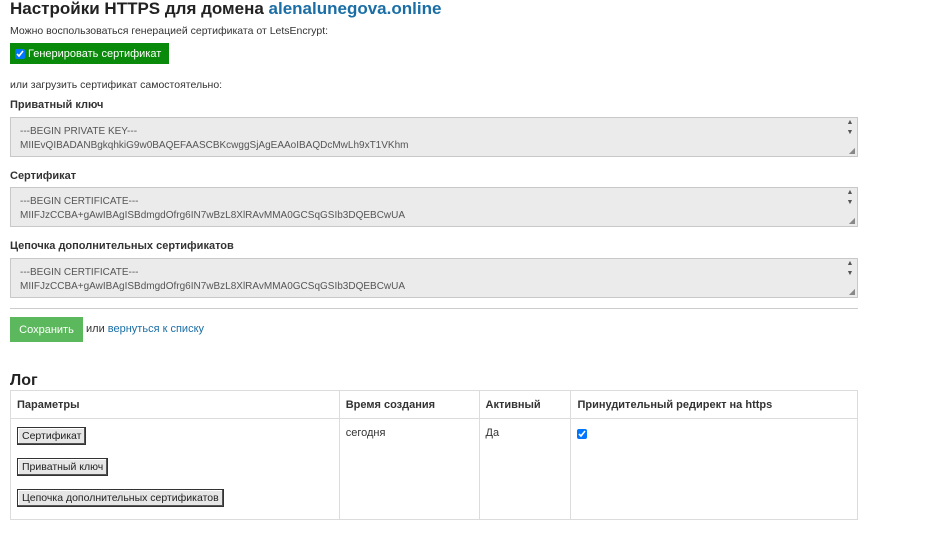 This screenshot has width=935, height=547. I want to click on col-active: Активный, so click(525, 404).